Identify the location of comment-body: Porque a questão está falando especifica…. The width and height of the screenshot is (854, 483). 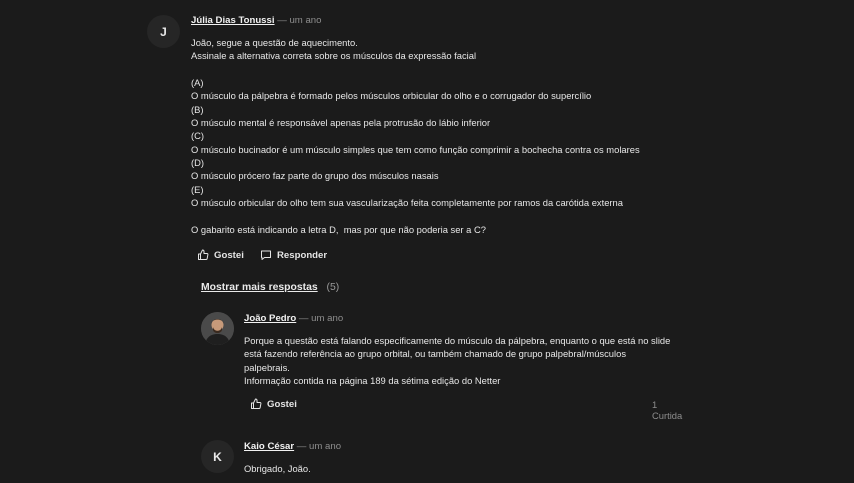
(457, 361).